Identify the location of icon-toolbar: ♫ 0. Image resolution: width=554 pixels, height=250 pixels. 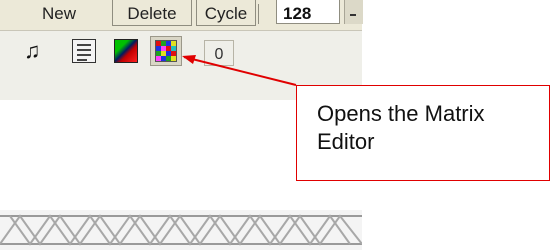
(181, 51).